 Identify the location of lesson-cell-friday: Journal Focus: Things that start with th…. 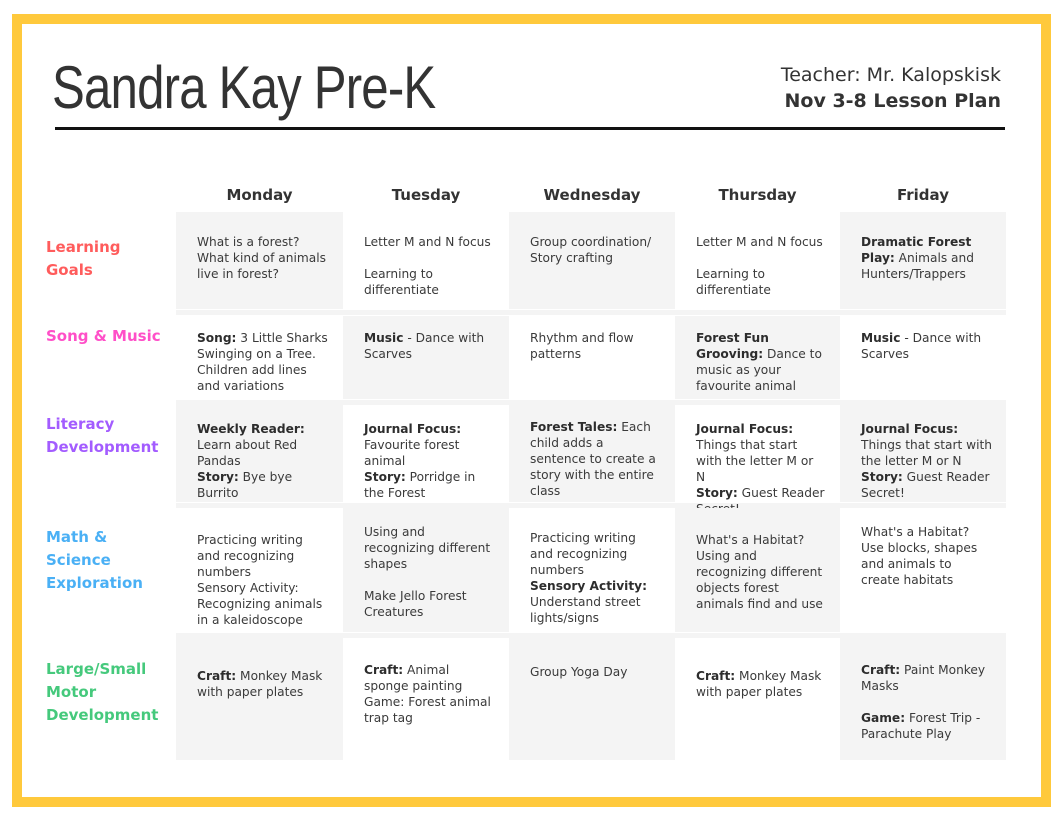
(923, 453).